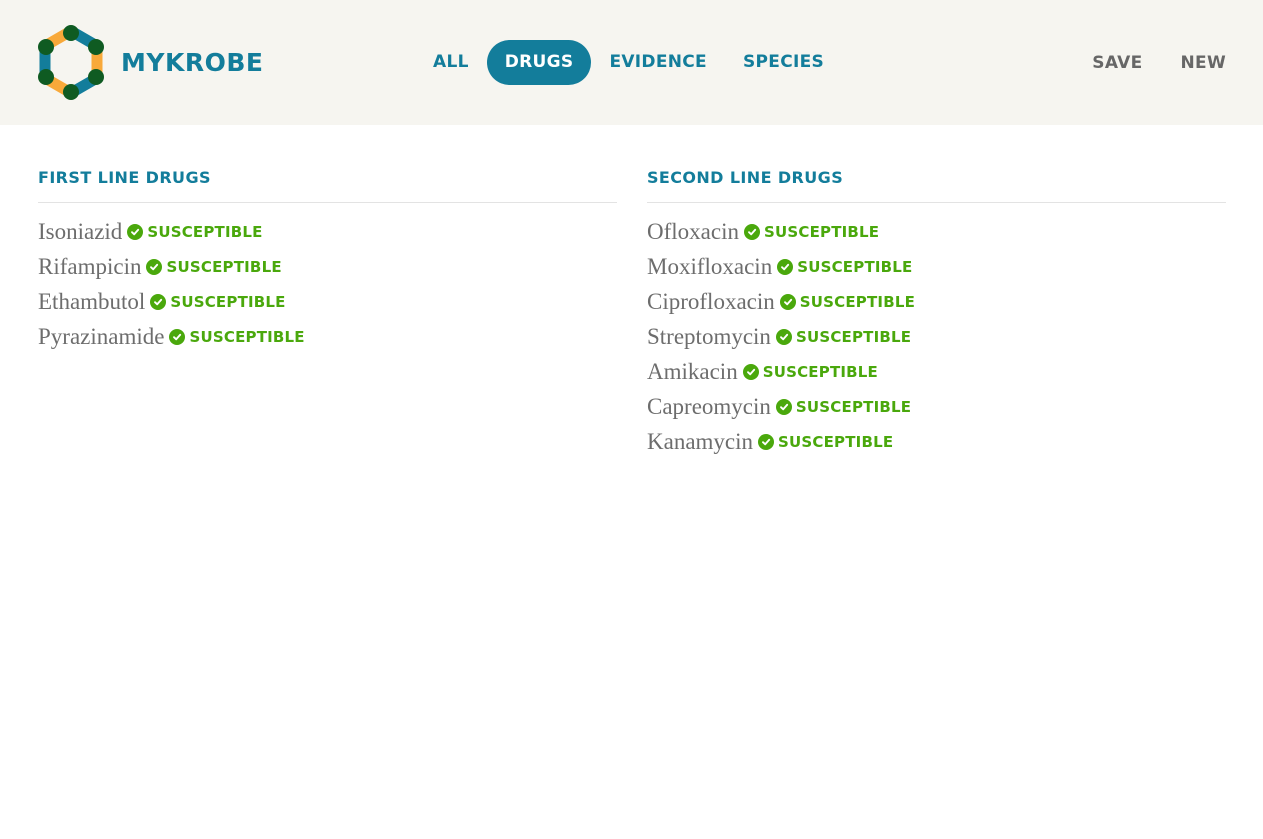 This screenshot has width=1263, height=839. What do you see at coordinates (327, 336) in the screenshot?
I see `drug-row: Pyrazinamide SUSCEPTIBLE` at bounding box center [327, 336].